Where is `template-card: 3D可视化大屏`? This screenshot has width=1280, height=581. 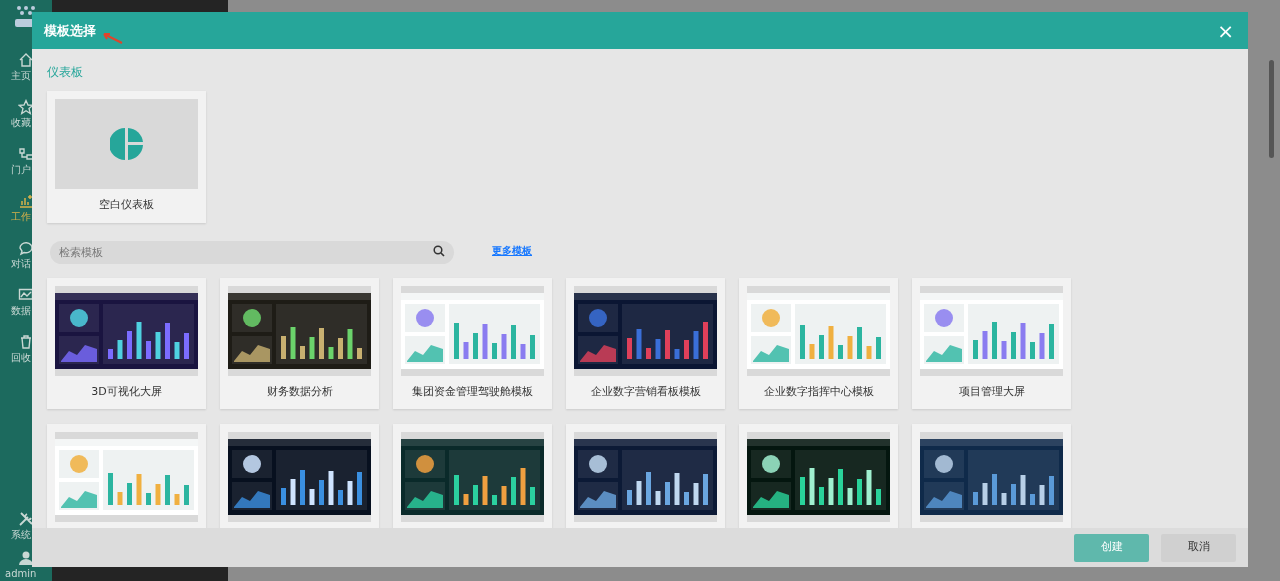 template-card: 3D可视化大屏 is located at coordinates (126, 343).